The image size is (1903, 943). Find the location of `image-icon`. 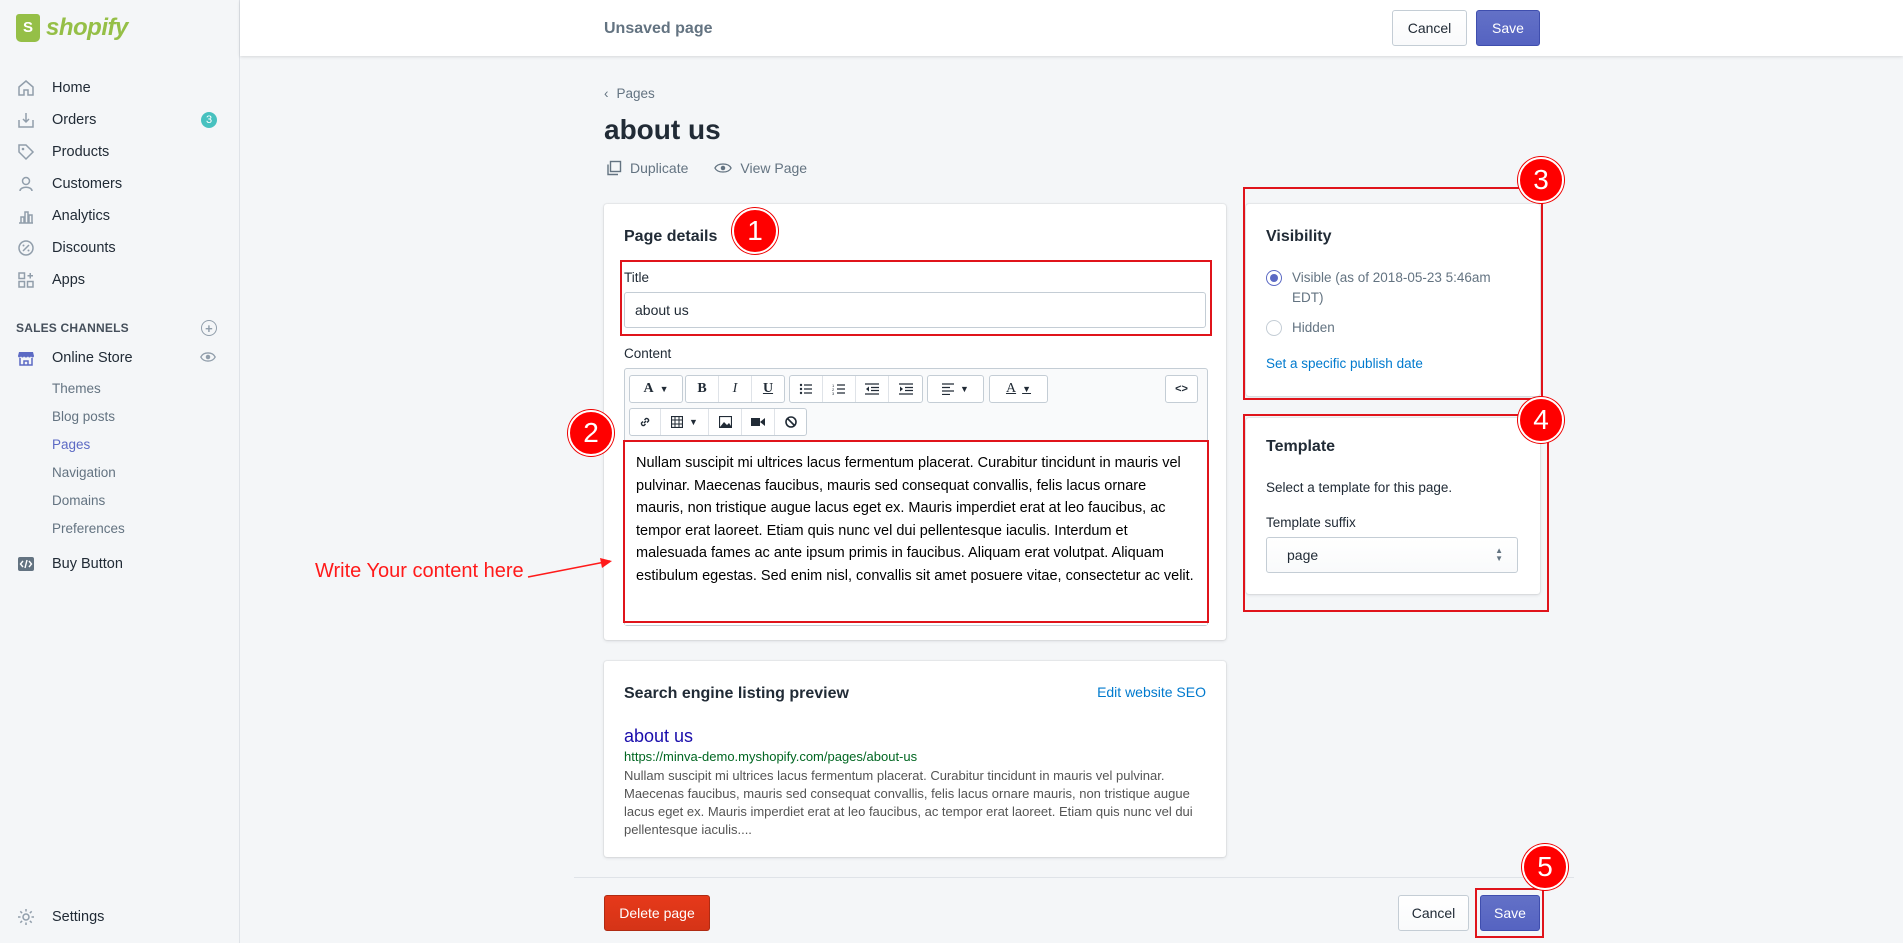

image-icon is located at coordinates (725, 422).